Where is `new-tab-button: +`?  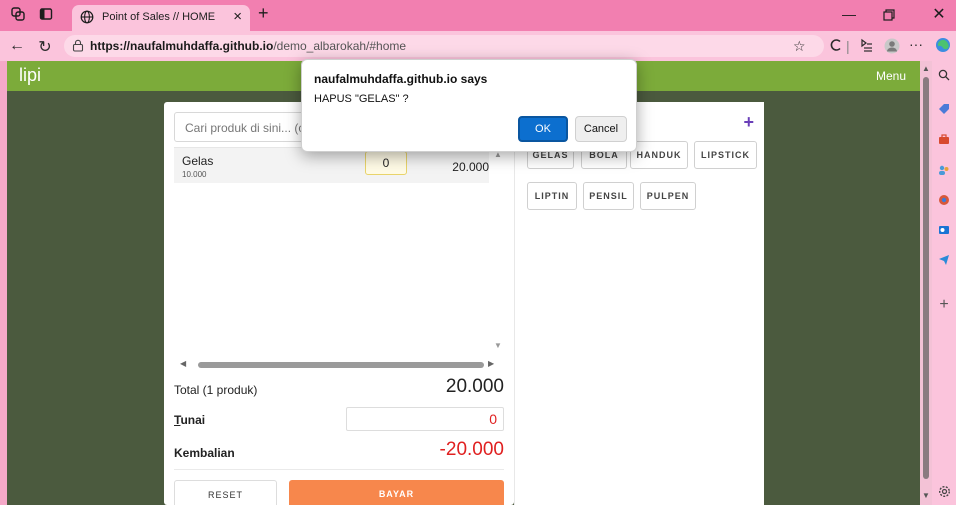
new-tab-button: + is located at coordinates (263, 13).